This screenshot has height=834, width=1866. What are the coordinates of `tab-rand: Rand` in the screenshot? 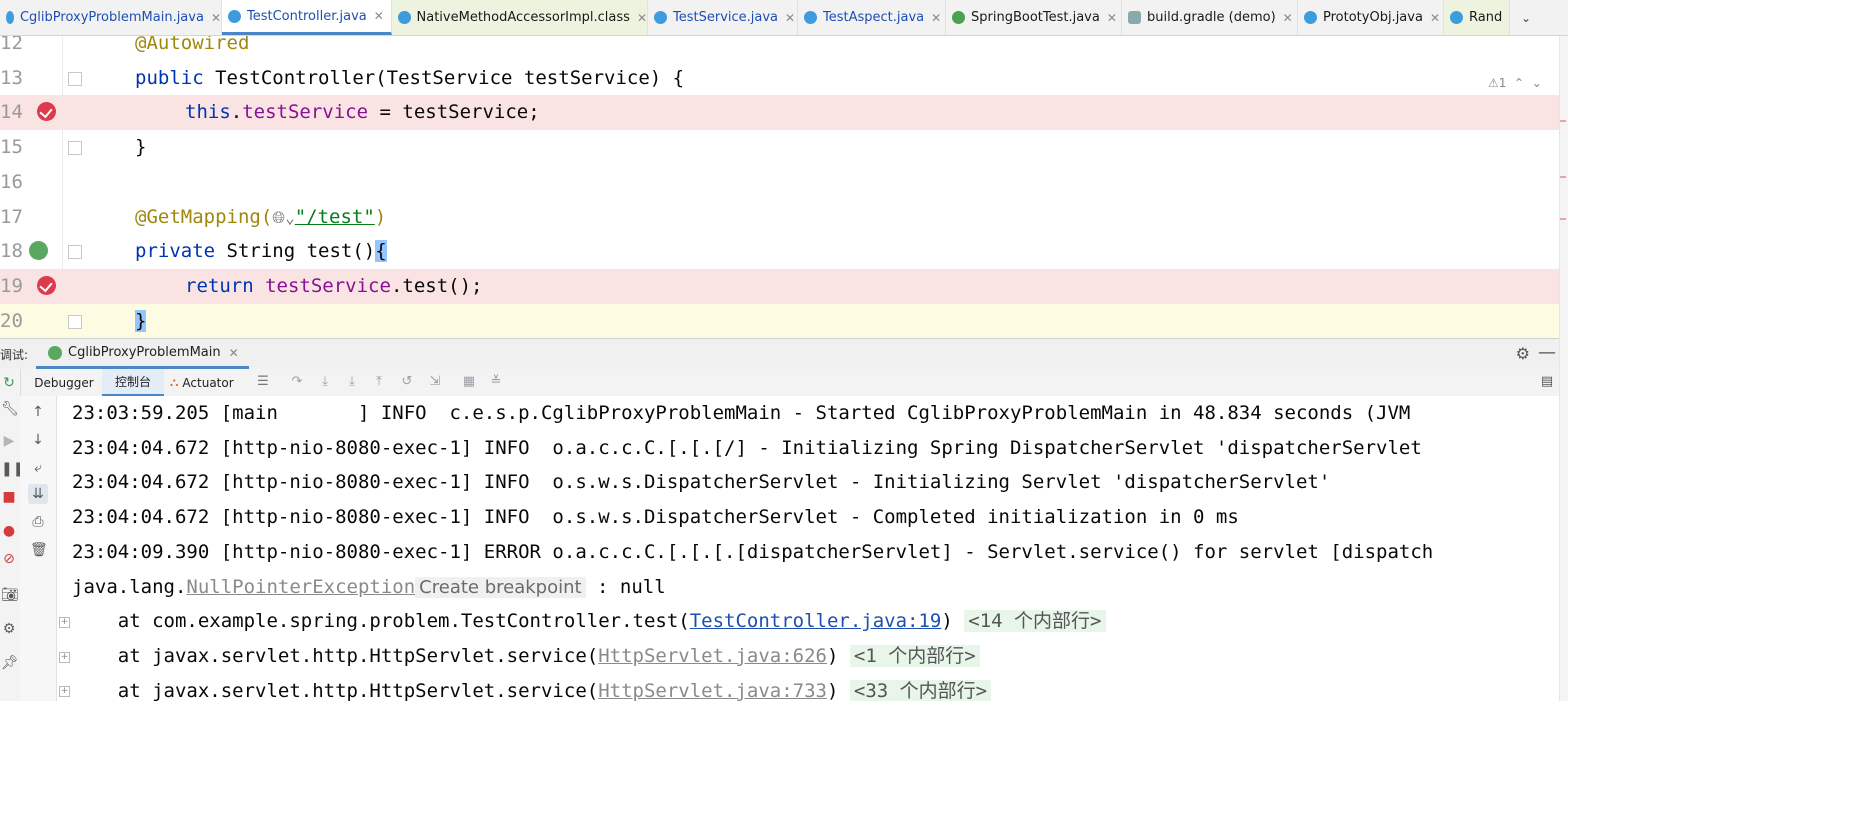 It's located at (1477, 17).